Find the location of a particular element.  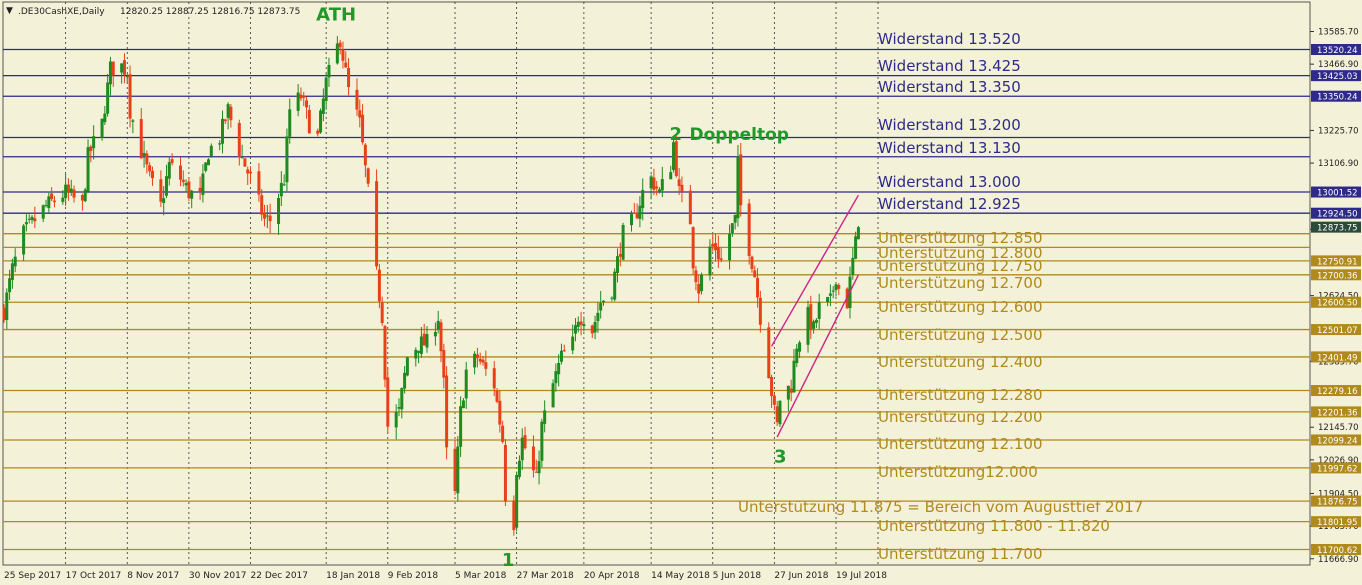

x-tick-label: 22 Dec 2017 is located at coordinates (280, 576).